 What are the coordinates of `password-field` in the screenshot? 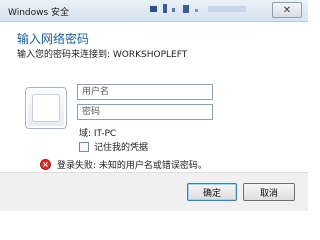 It's located at (145, 112).